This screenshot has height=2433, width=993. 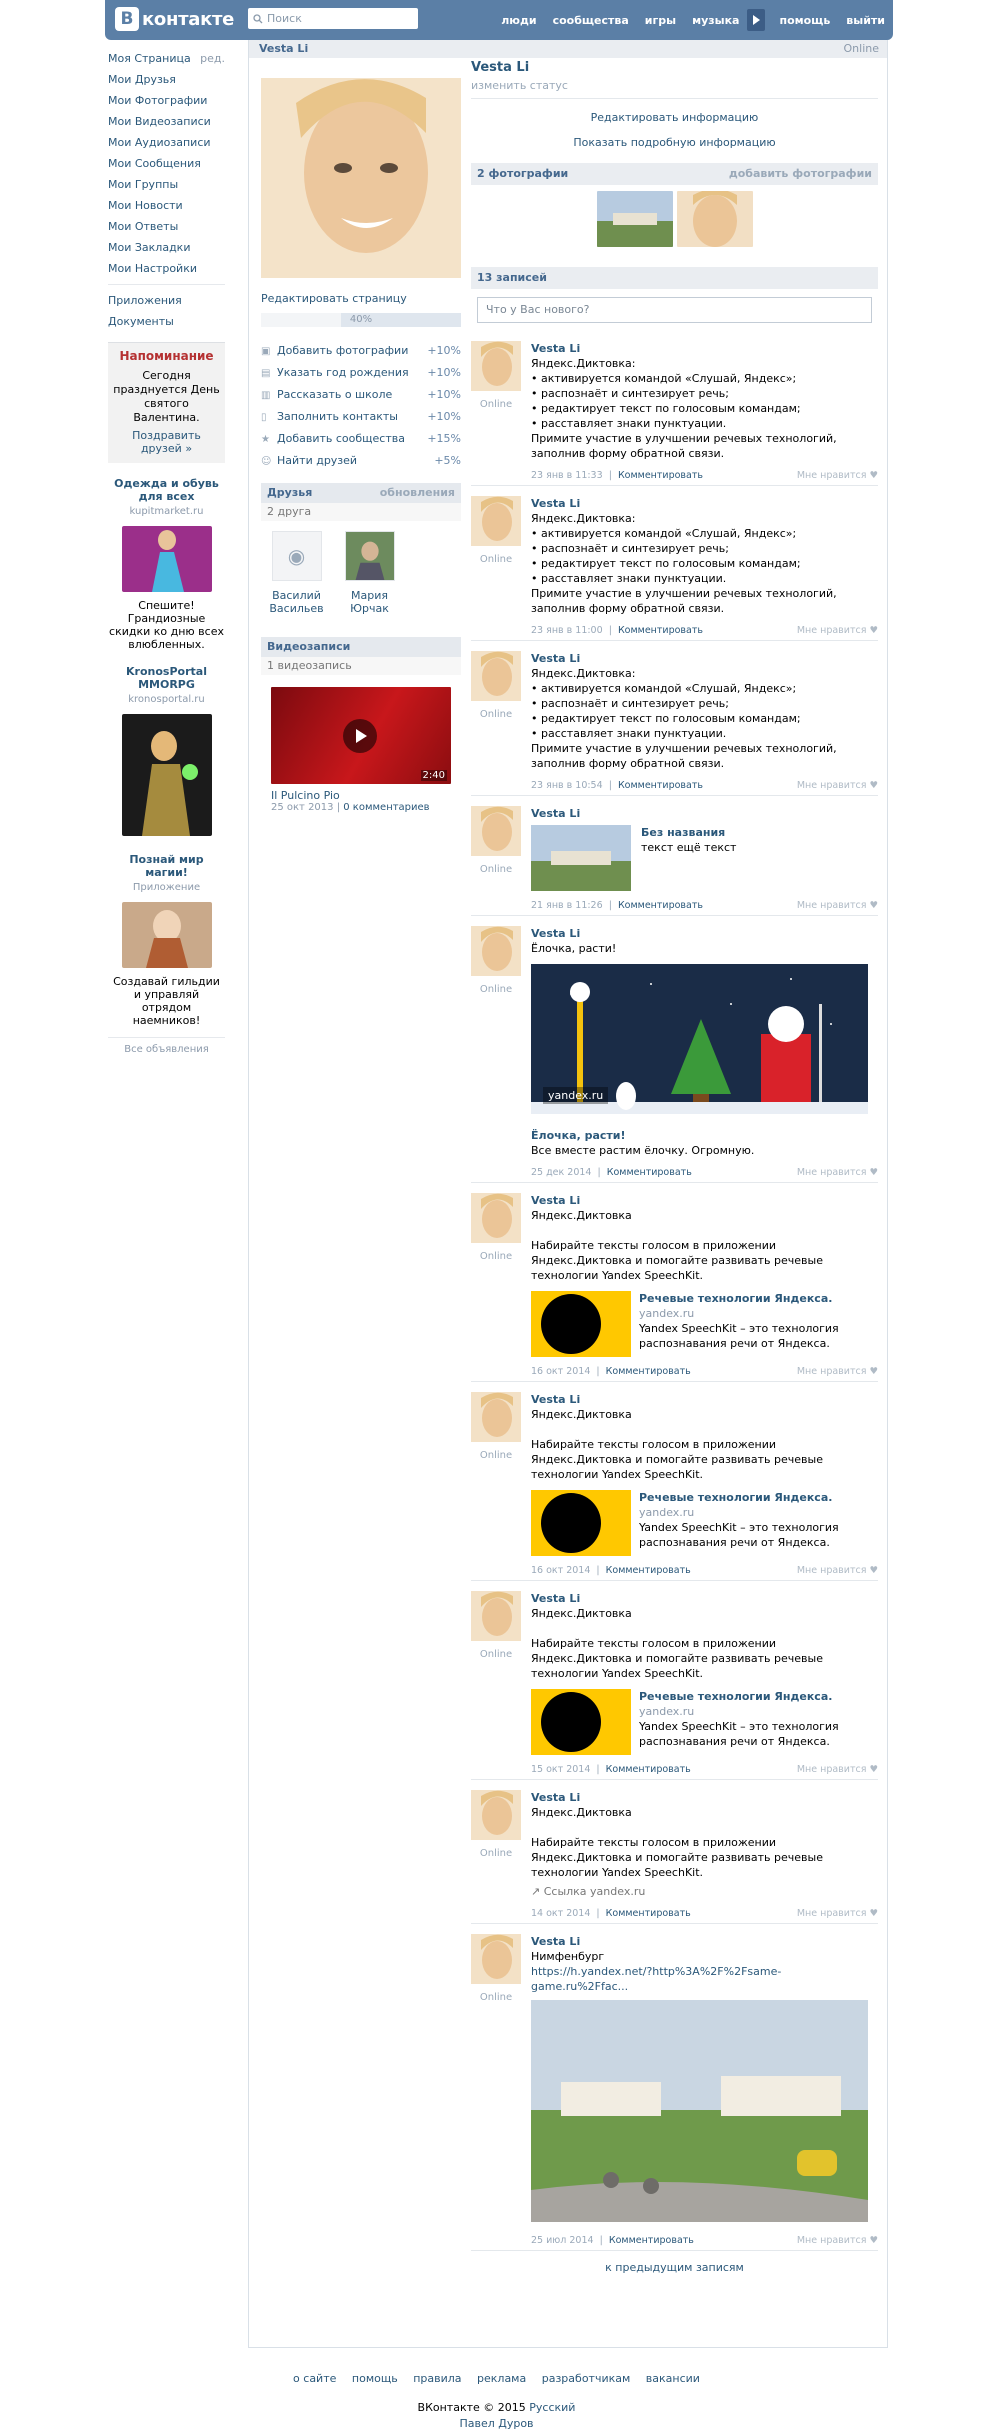 What do you see at coordinates (296, 573) in the screenshot?
I see `friend-card: ◉ Василий Васильев` at bounding box center [296, 573].